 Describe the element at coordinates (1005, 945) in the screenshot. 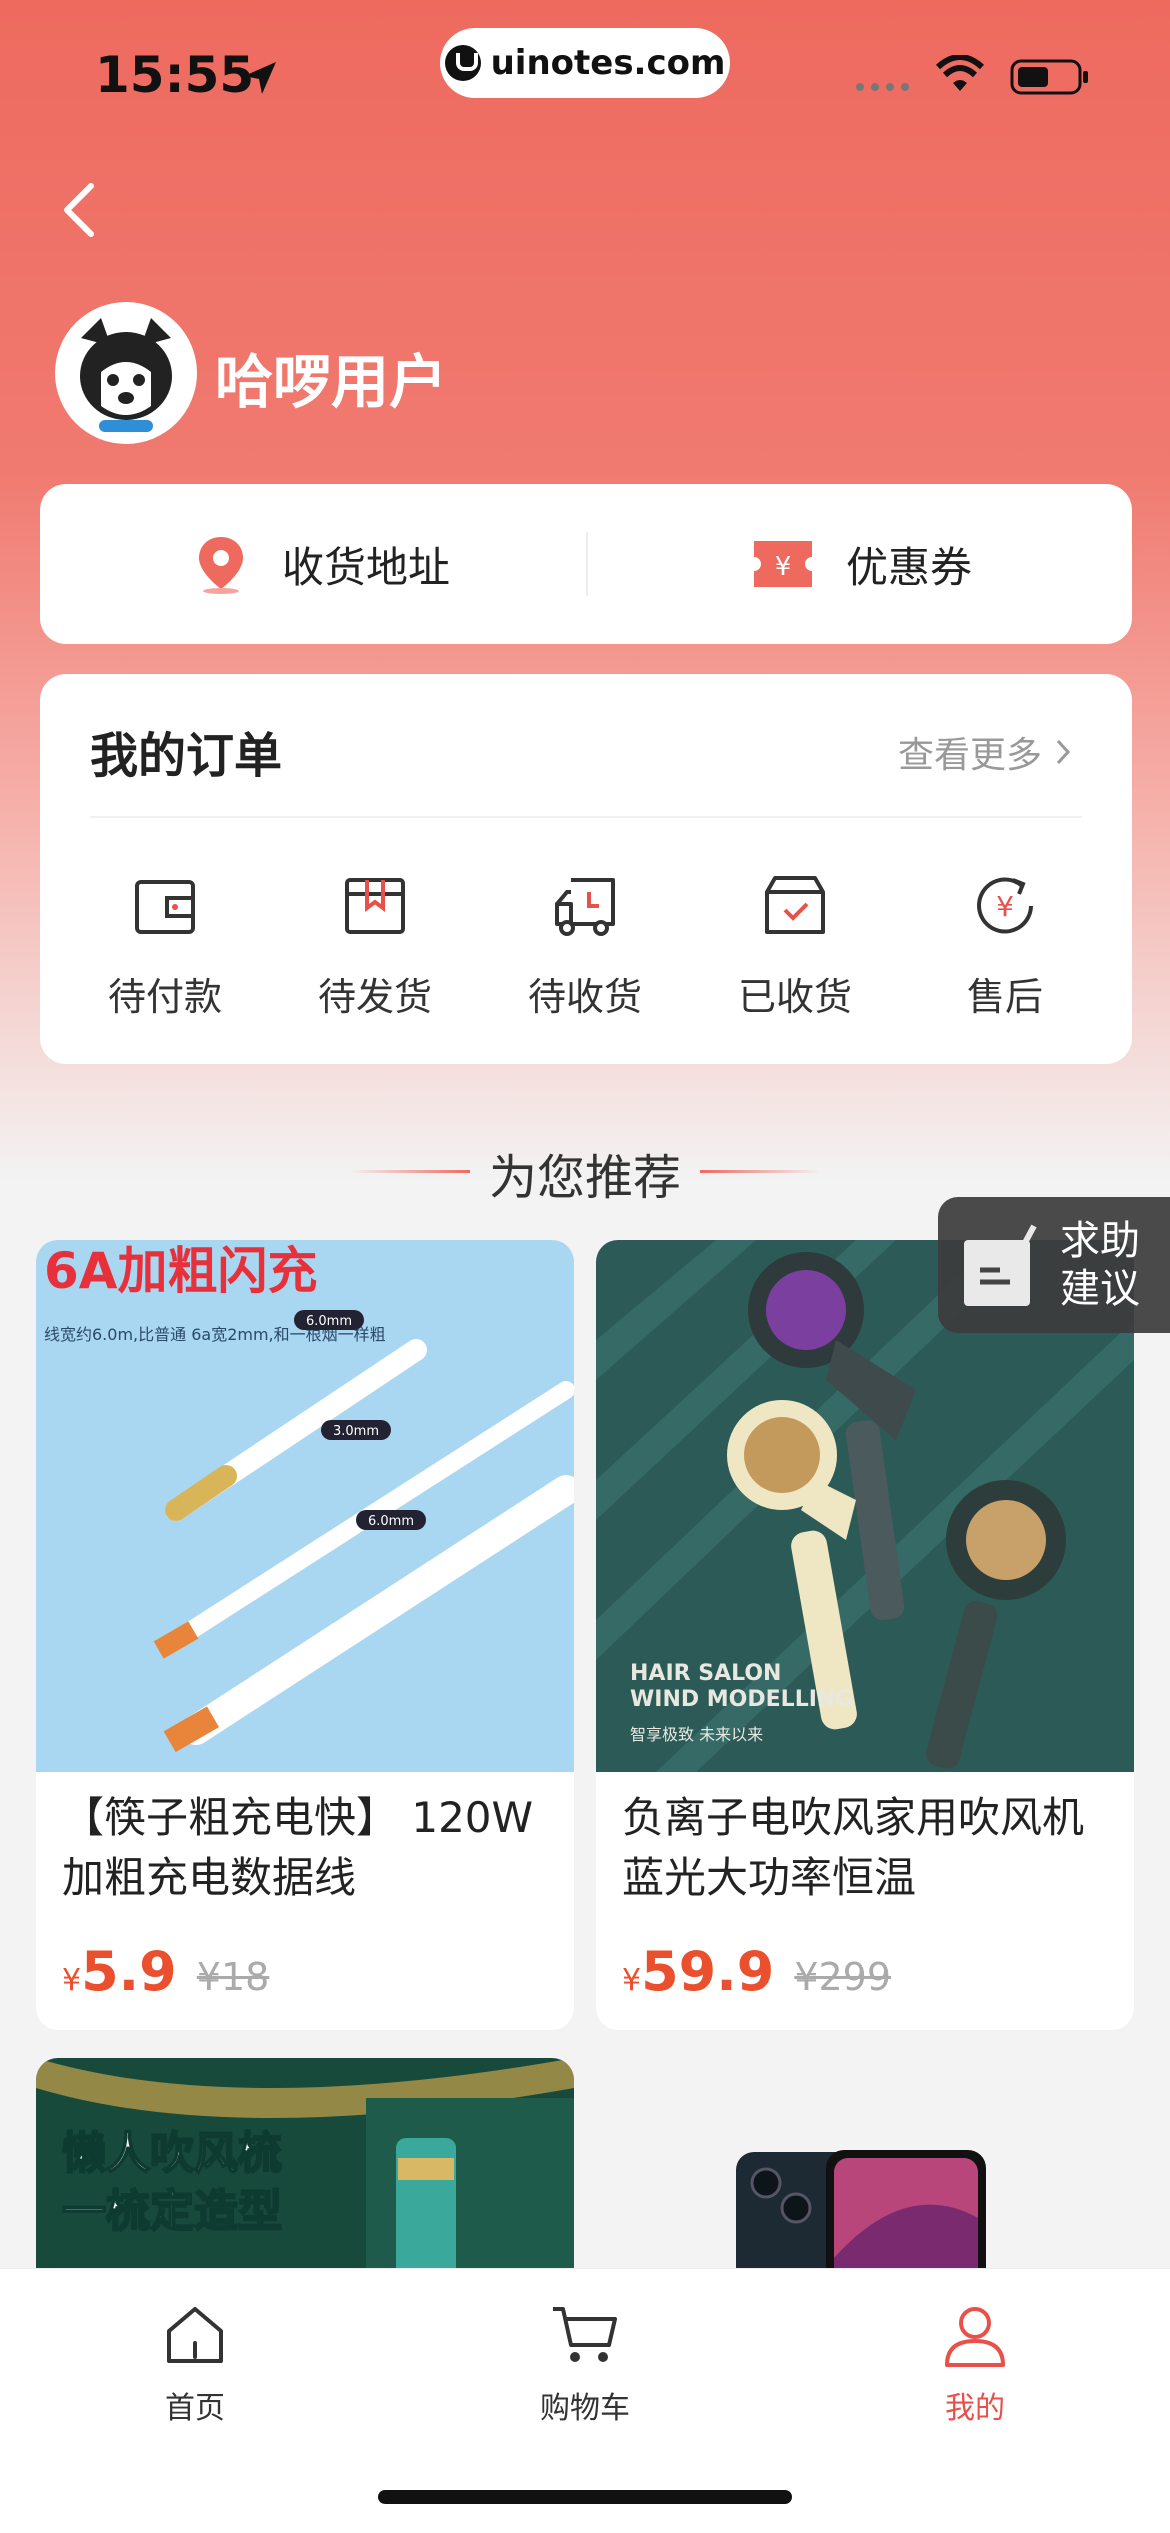

I see `order-after-sales: ¥ 售后` at that location.